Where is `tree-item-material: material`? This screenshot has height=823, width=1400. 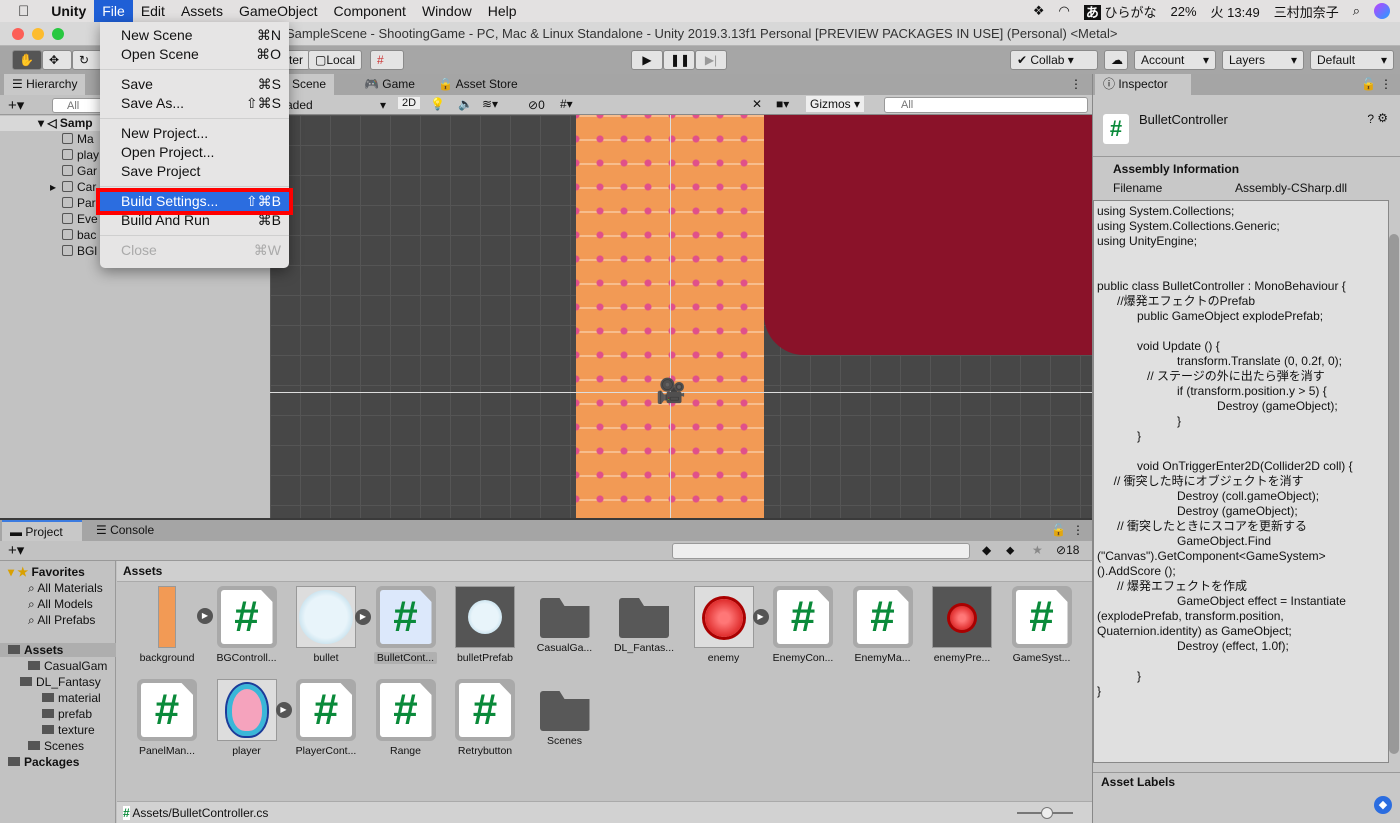
tree-item-material: material is located at coordinates (71, 698).